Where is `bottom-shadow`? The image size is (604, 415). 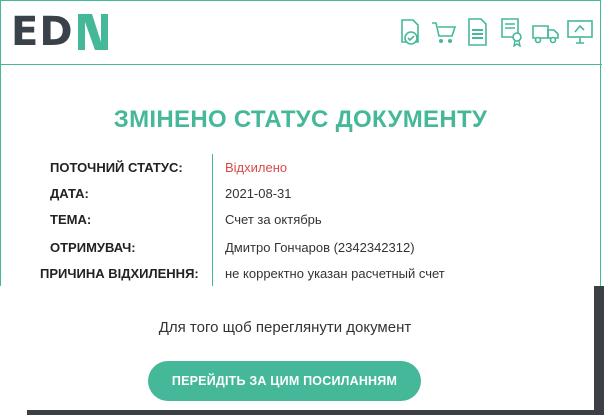 bottom-shadow is located at coordinates (315, 412).